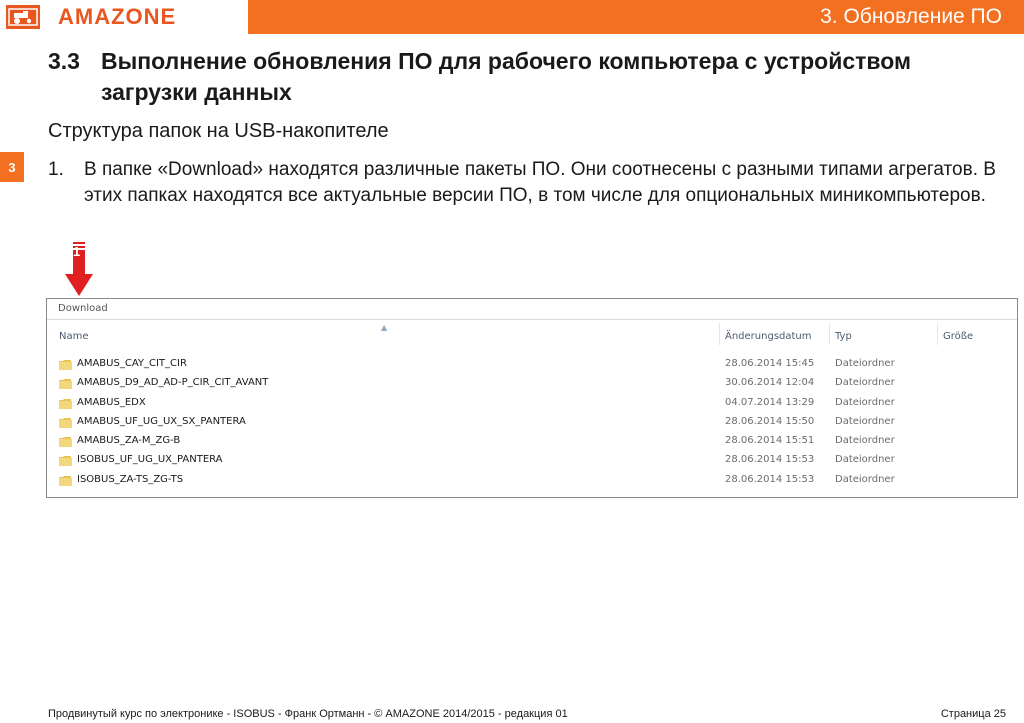  What do you see at coordinates (56, 169) in the screenshot?
I see `step-number: 1.` at bounding box center [56, 169].